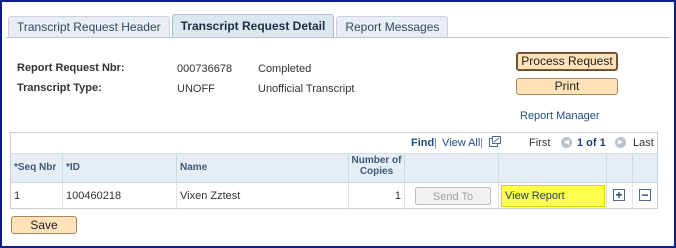 This screenshot has width=676, height=248. I want to click on view-report-link: View Report, so click(553, 196).